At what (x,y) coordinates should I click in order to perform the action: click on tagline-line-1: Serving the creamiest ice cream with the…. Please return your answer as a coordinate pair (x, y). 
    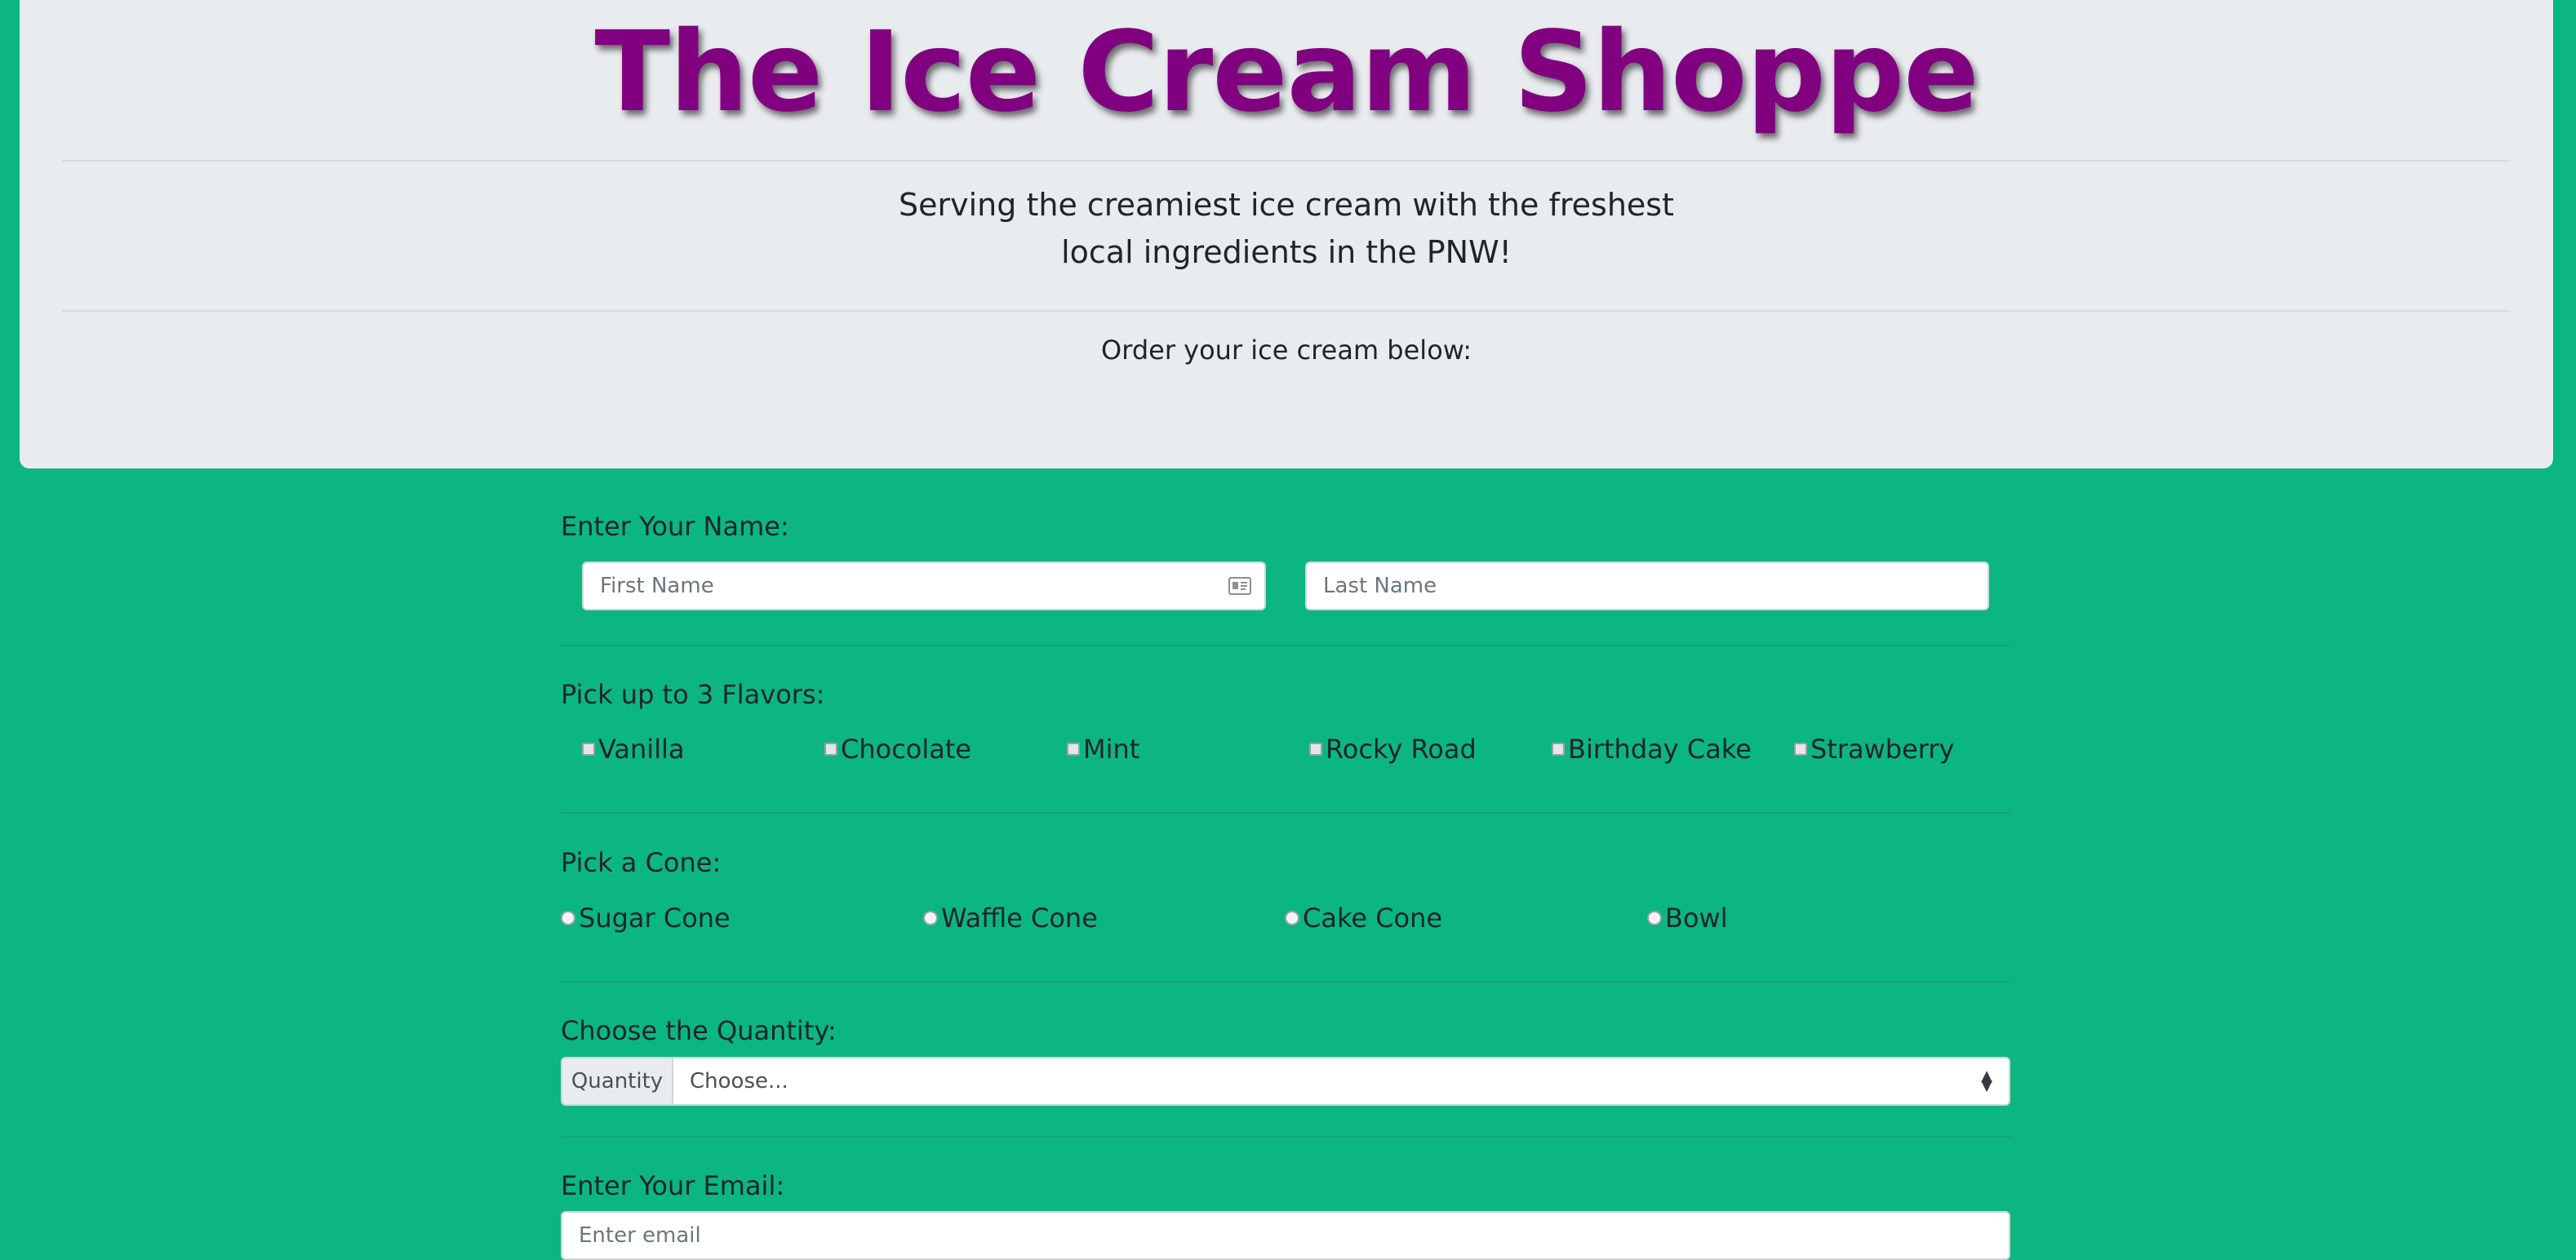
    Looking at the image, I should click on (1286, 205).